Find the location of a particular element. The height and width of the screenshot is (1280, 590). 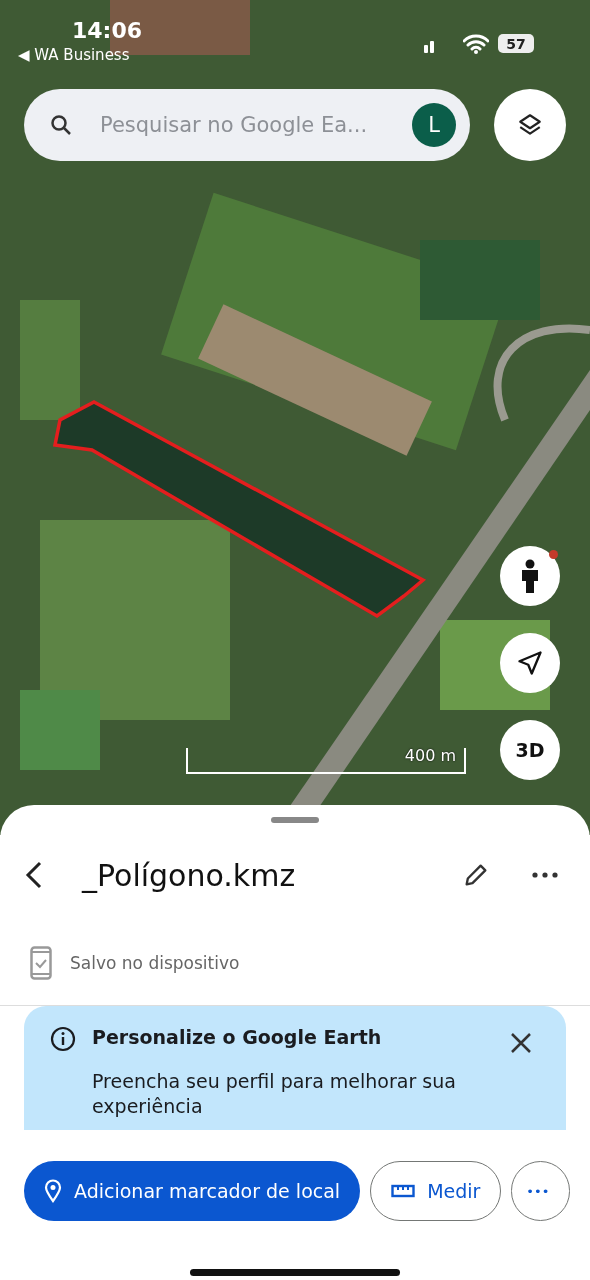

more-options-button: ••• is located at coordinates (541, 1191).